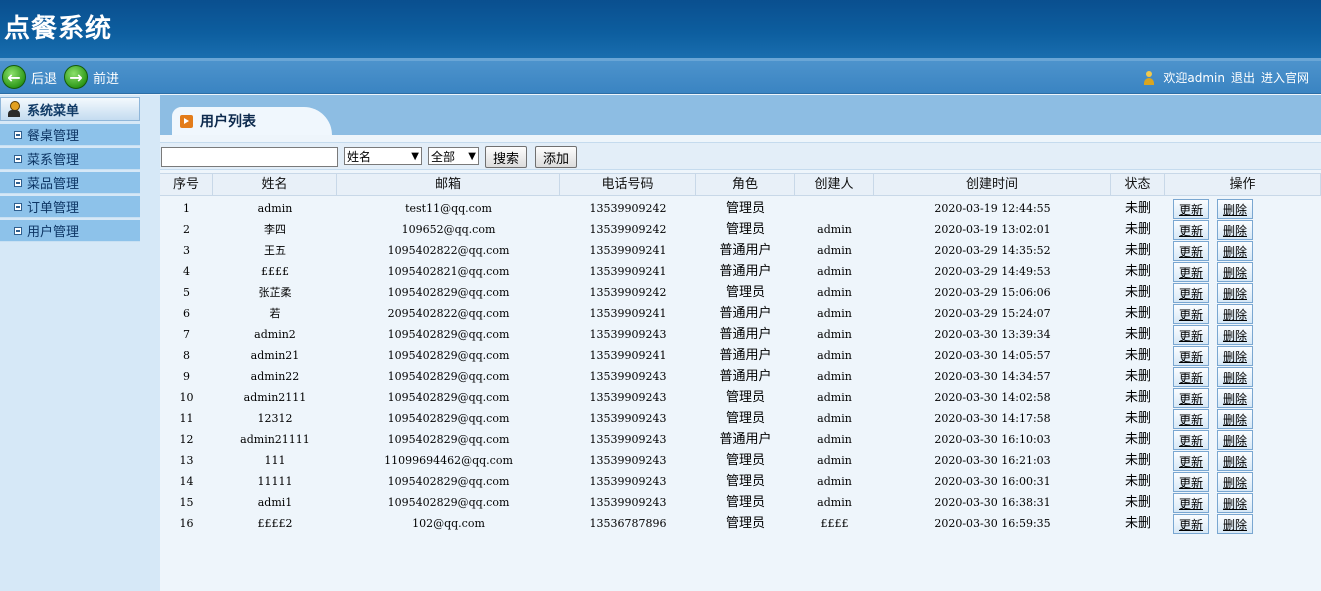 Image resolution: width=1321 pixels, height=591 pixels. I want to click on logout-link: 退出, so click(1243, 77).